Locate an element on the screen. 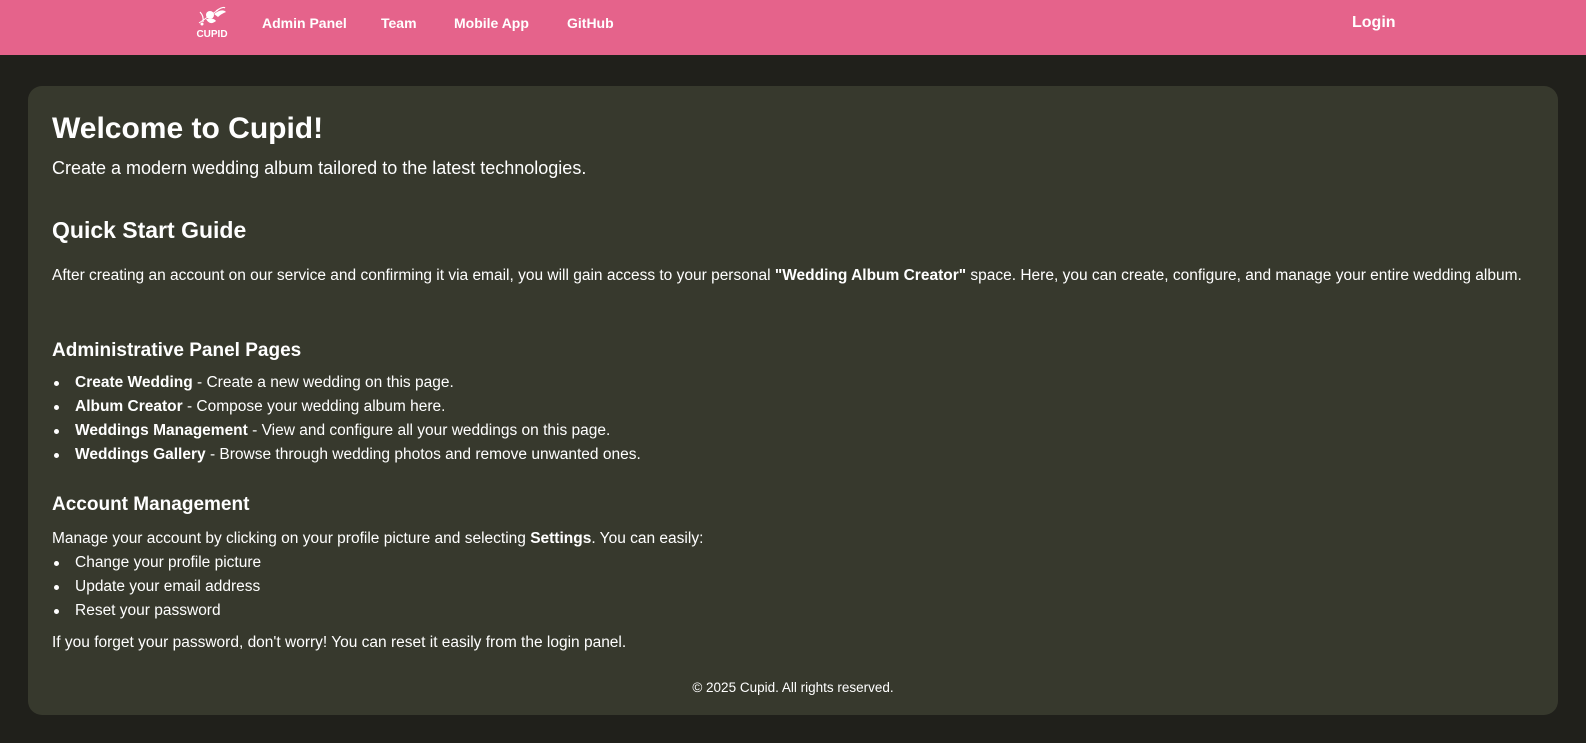 Image resolution: width=1586 pixels, height=743 pixels. list-item: Reset your password is located at coordinates (156, 611).